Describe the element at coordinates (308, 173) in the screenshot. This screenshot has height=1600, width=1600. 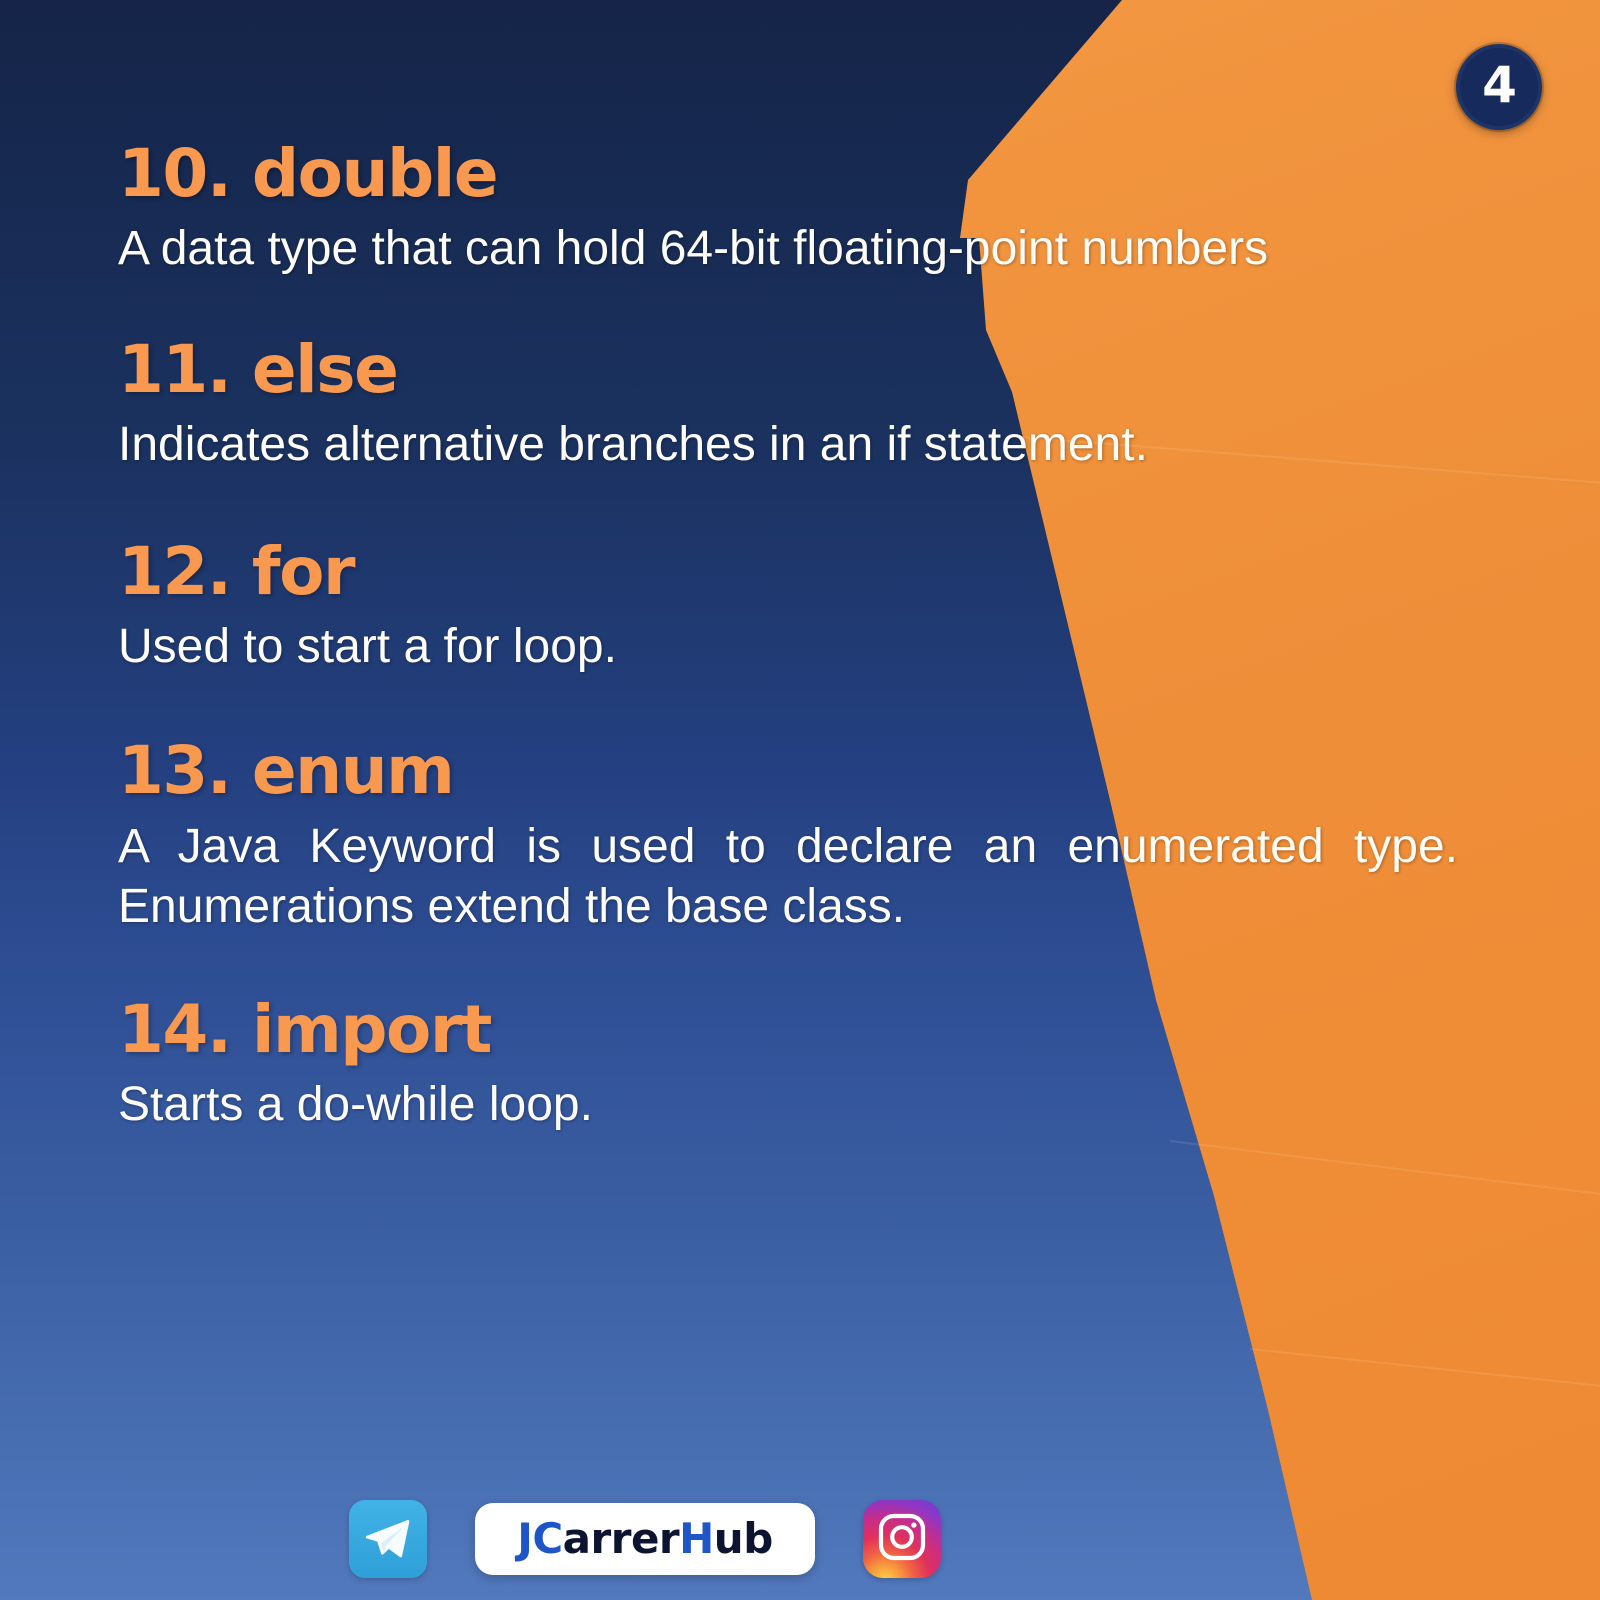
I see `keyword-title: 10. double` at that location.